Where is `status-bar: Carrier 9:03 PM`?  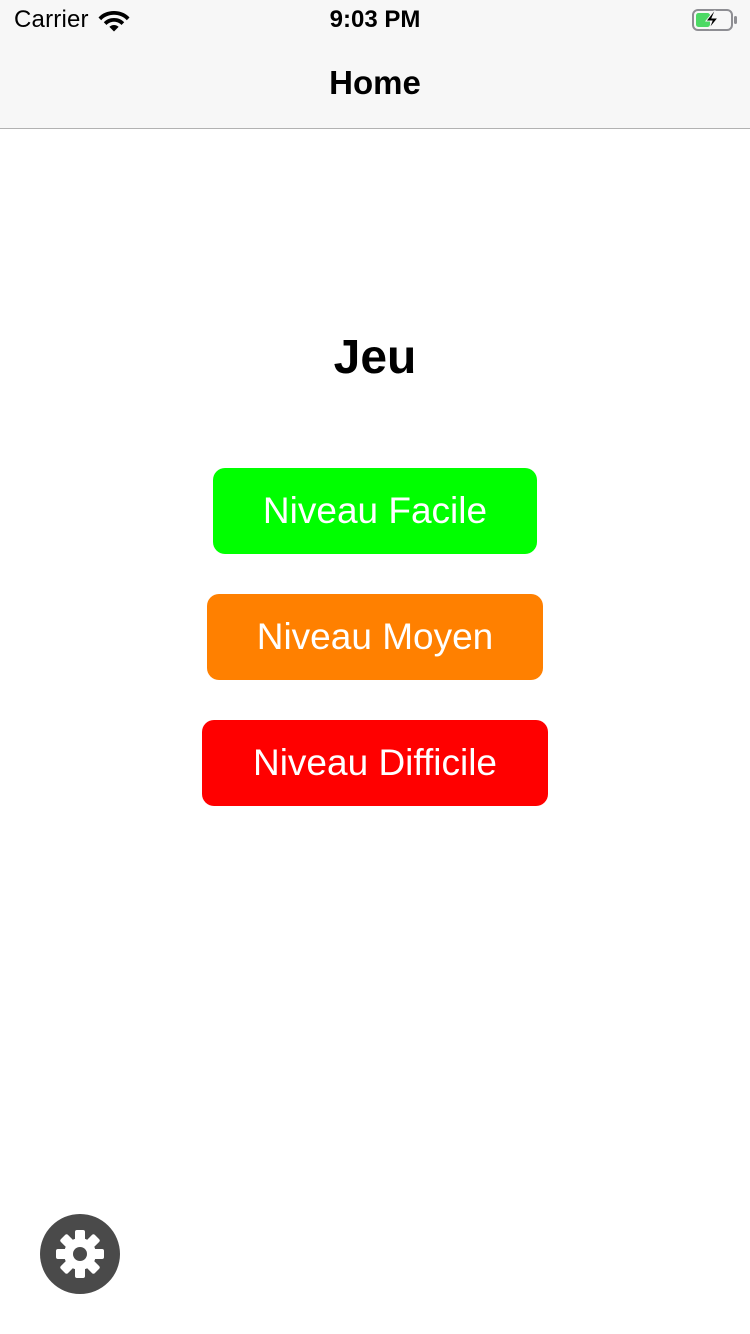 status-bar: Carrier 9:03 PM is located at coordinates (375, 20).